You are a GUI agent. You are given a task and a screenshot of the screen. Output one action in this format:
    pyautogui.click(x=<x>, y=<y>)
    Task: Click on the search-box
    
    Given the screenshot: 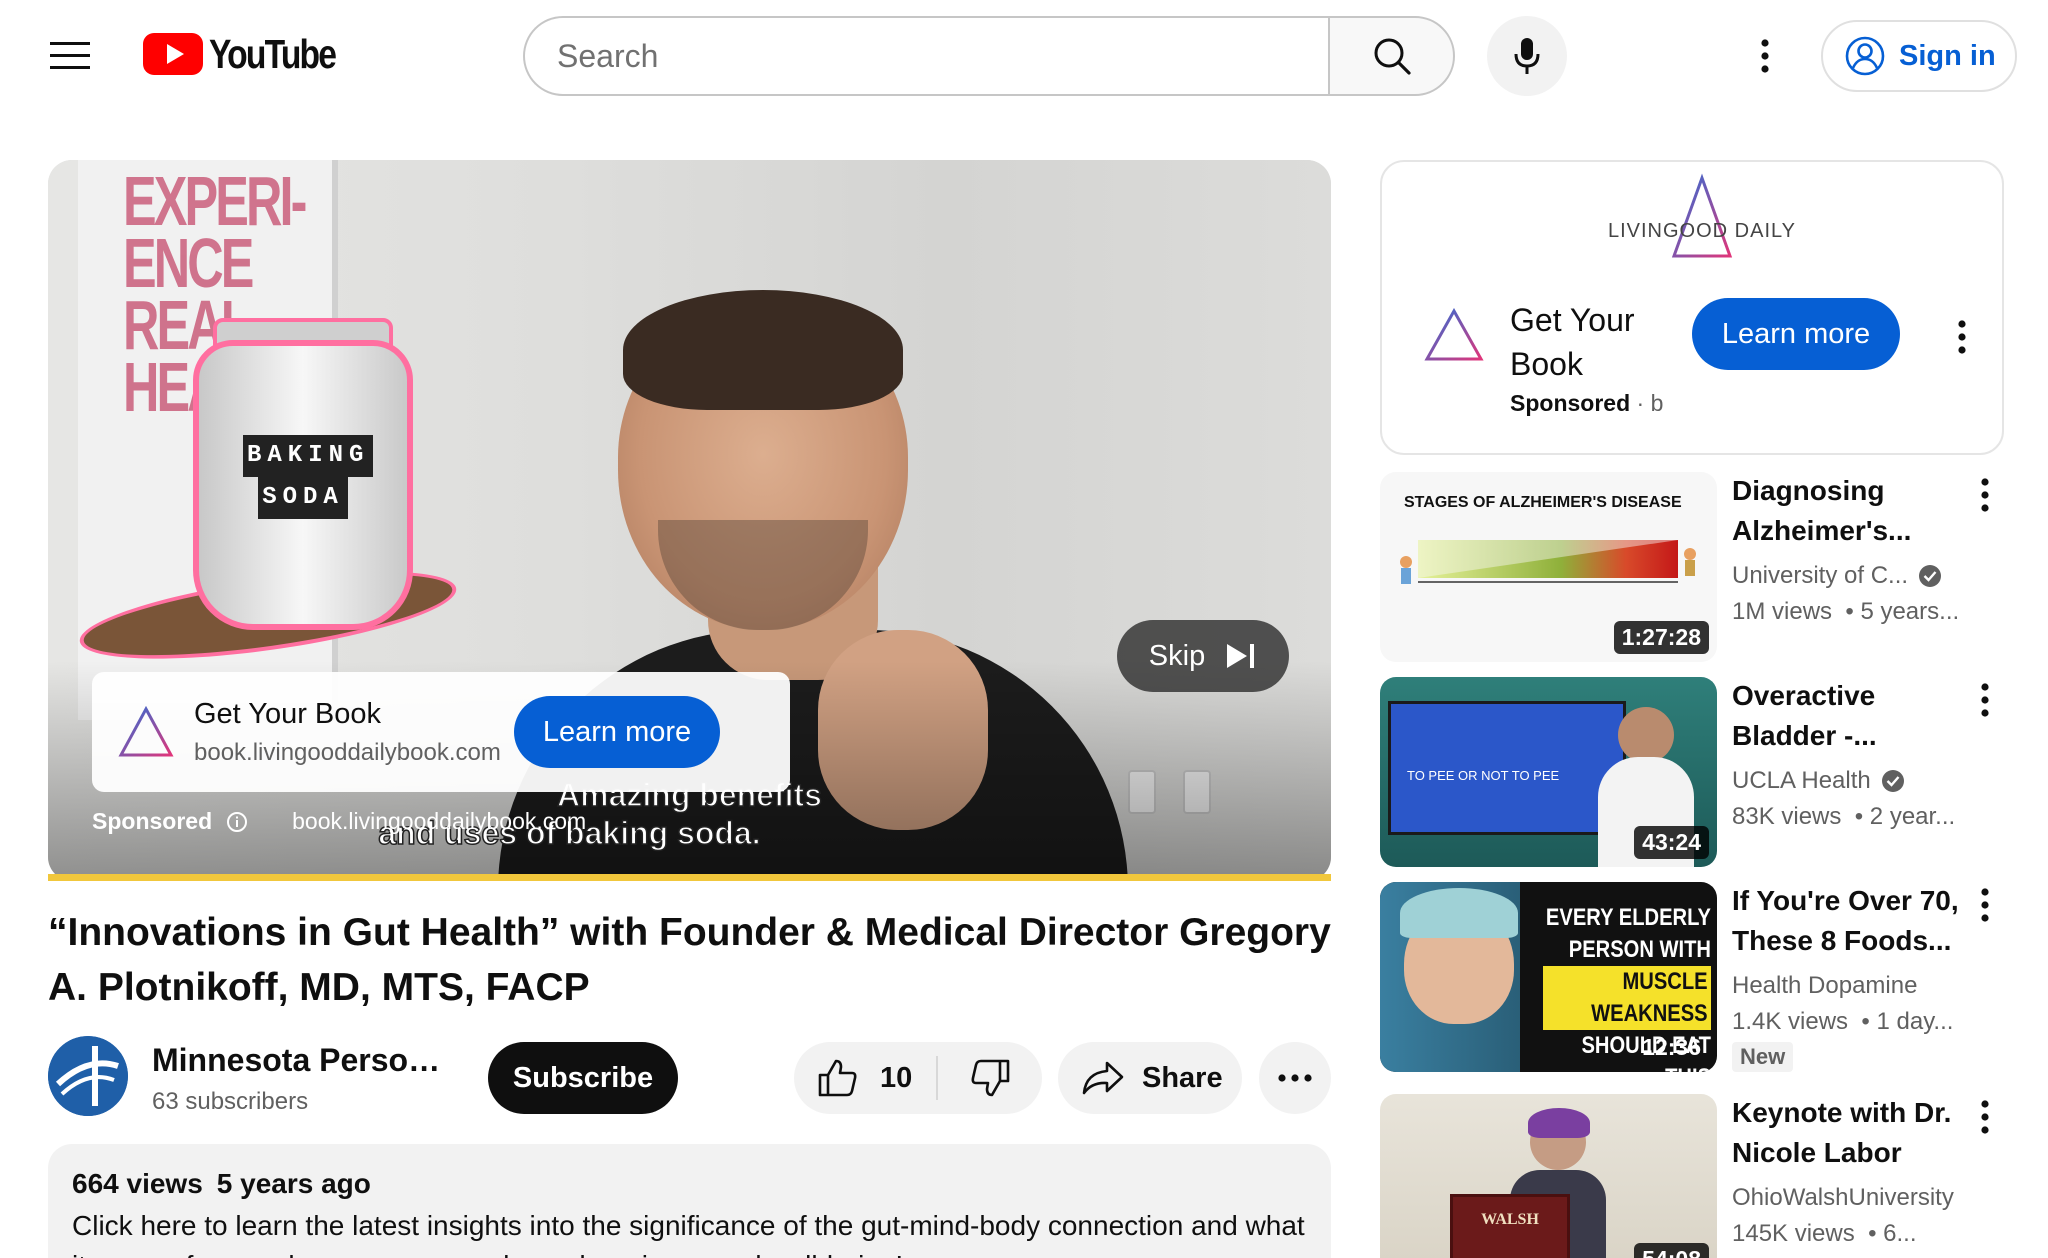 What is the action you would take?
    pyautogui.click(x=926, y=56)
    